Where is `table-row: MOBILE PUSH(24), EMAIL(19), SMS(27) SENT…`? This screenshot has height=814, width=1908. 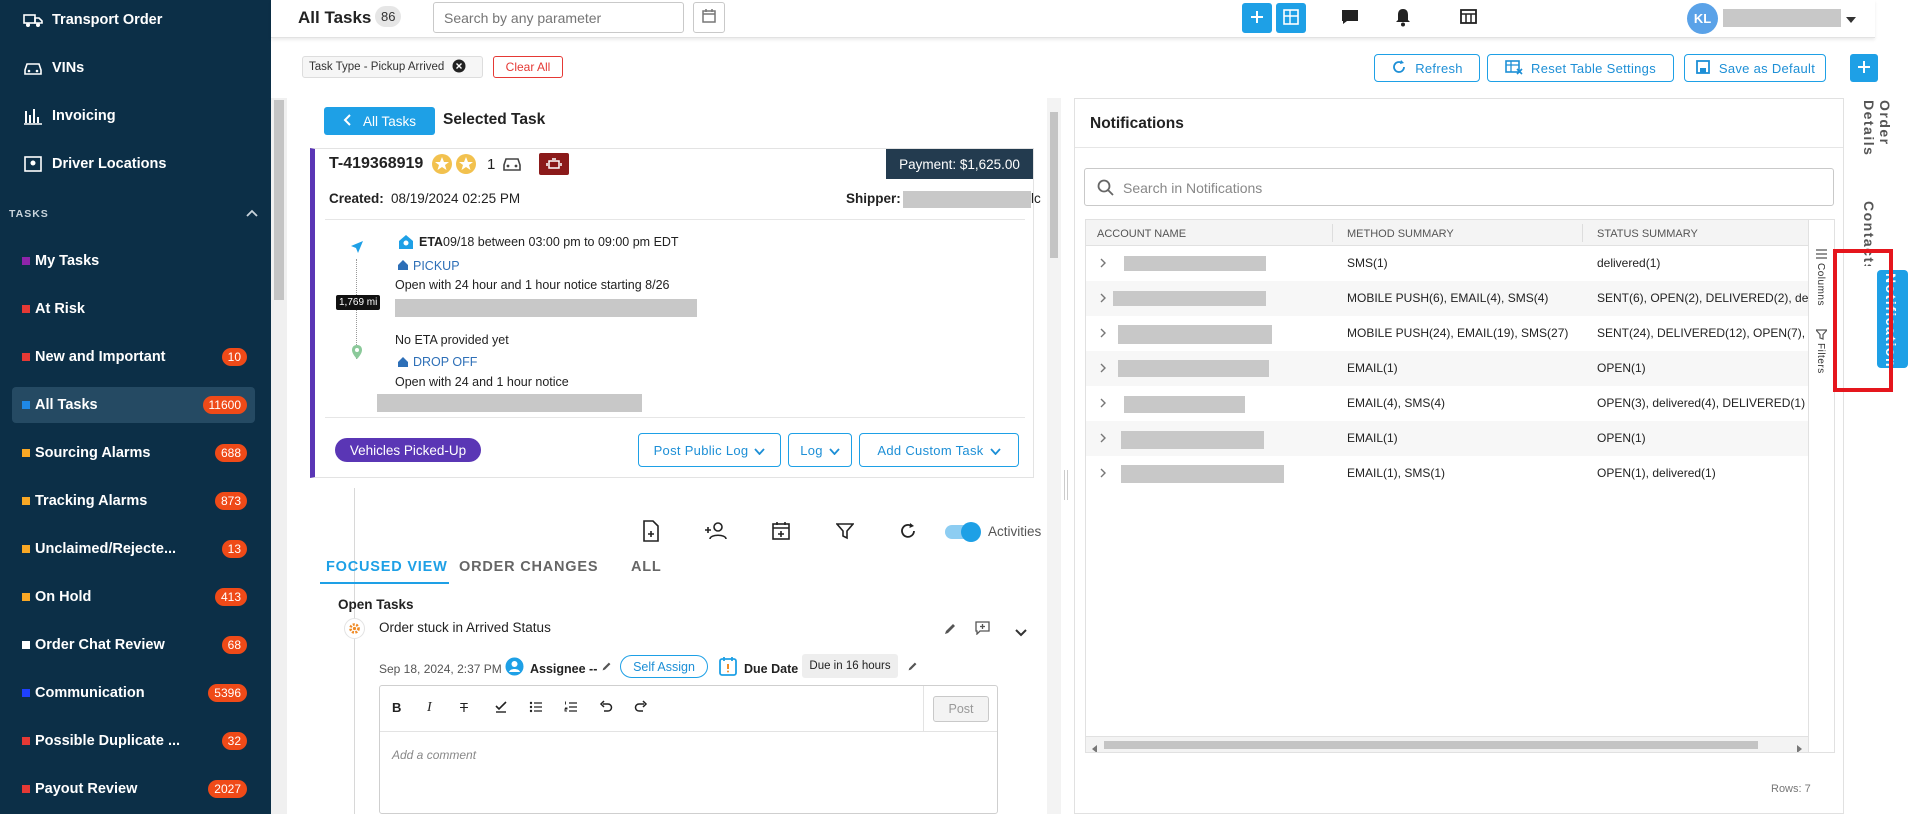
table-row: MOBILE PUSH(24), EMAIL(19), SMS(27) SENT… is located at coordinates (1447, 333).